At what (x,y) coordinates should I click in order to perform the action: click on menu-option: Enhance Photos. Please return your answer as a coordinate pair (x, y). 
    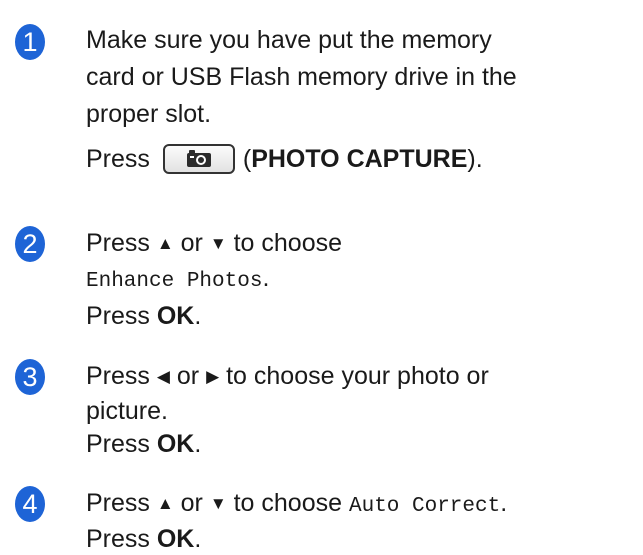
    Looking at the image, I should click on (174, 281).